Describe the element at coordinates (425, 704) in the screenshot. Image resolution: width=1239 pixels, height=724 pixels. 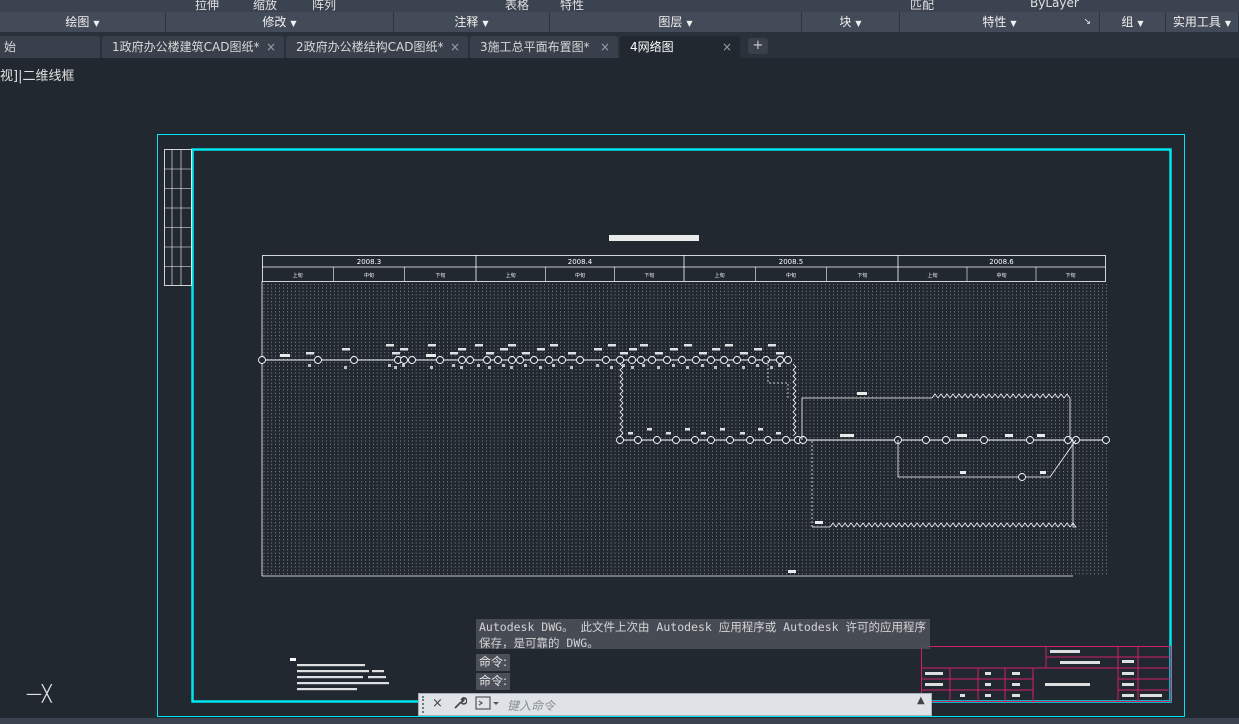
I see `drag-handle-icon` at that location.